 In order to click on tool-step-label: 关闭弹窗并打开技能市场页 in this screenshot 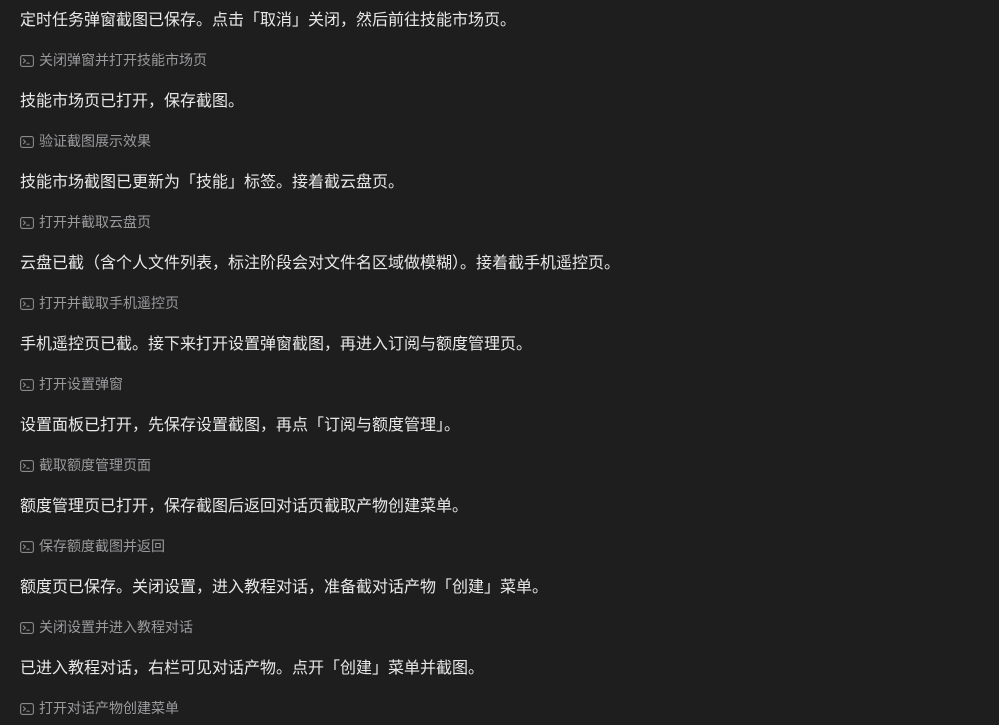, I will do `click(123, 61)`.